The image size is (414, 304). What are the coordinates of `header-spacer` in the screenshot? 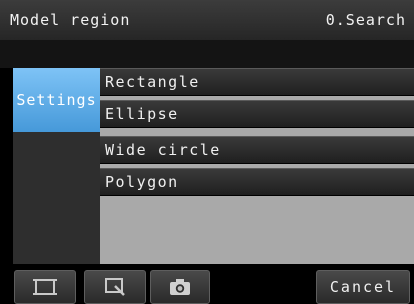 It's located at (207, 54).